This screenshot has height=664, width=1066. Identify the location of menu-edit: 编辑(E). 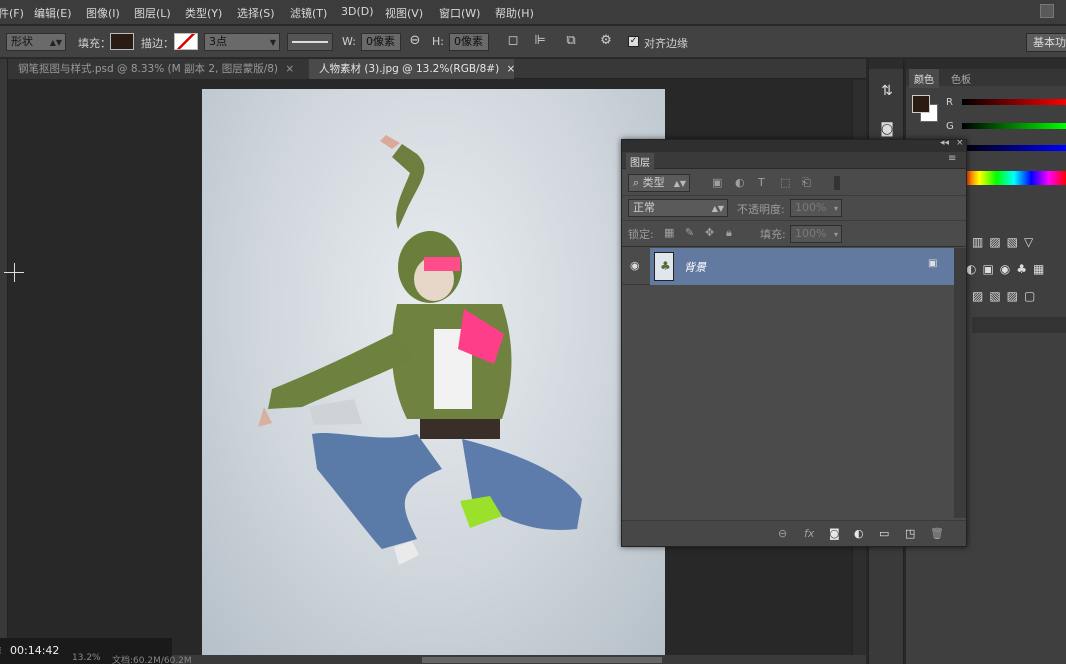
(53, 13).